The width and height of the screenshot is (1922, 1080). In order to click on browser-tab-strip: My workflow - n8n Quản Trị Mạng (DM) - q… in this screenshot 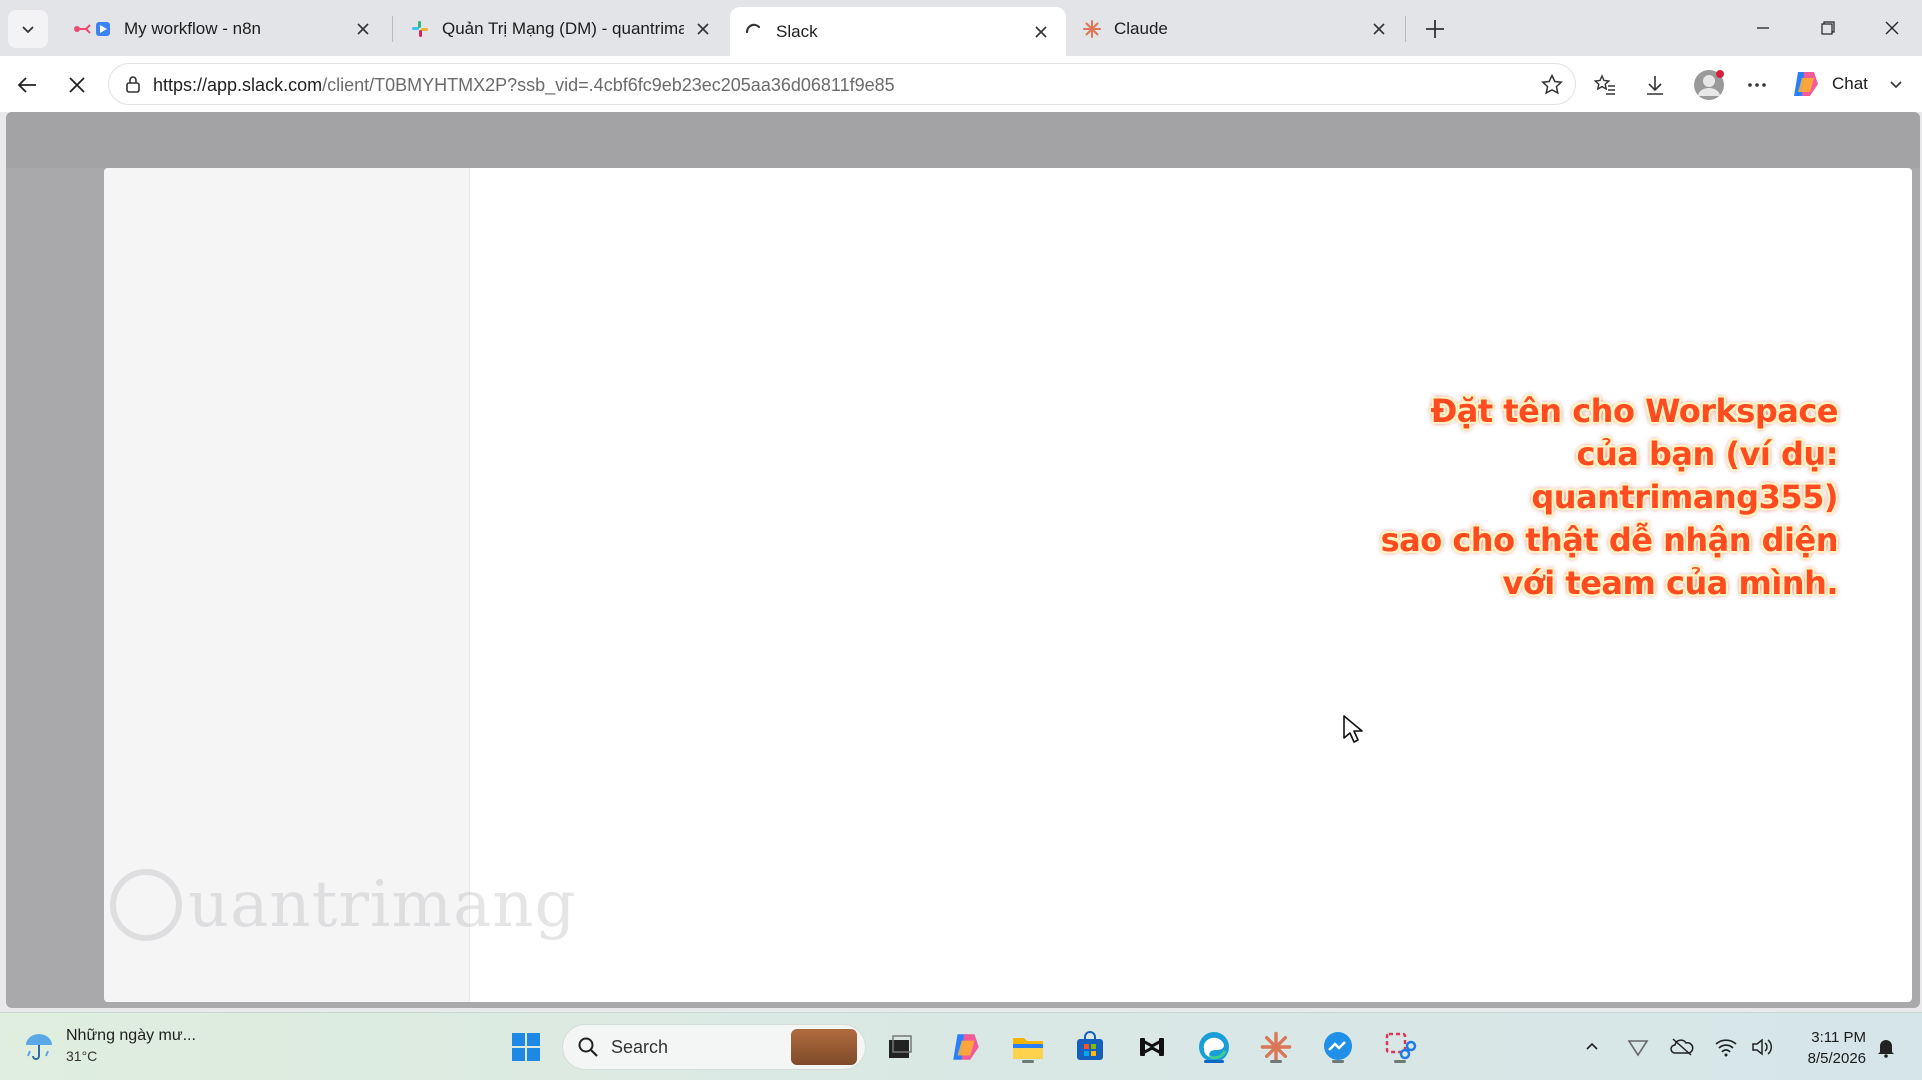, I will do `click(961, 28)`.